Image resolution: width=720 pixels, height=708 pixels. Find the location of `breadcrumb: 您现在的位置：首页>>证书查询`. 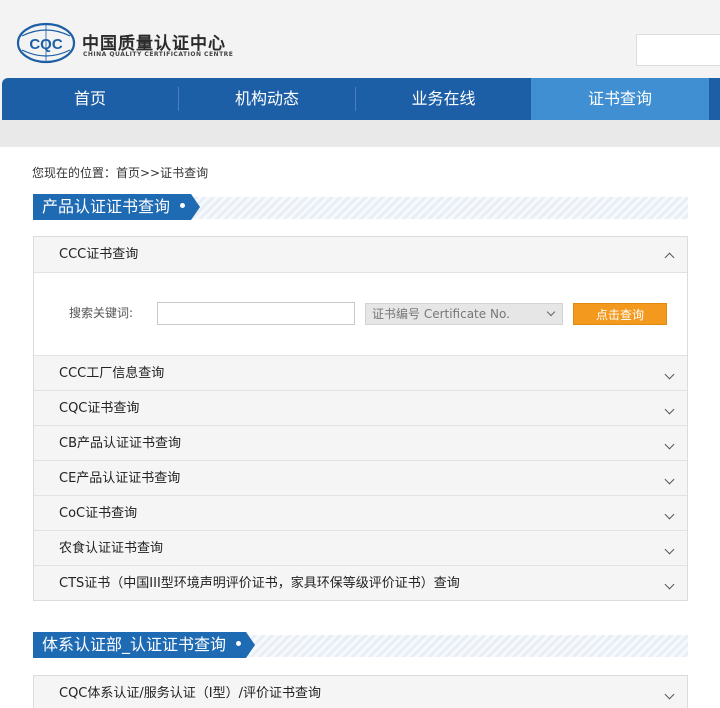

breadcrumb: 您现在的位置：首页>>证书查询 is located at coordinates (120, 173).